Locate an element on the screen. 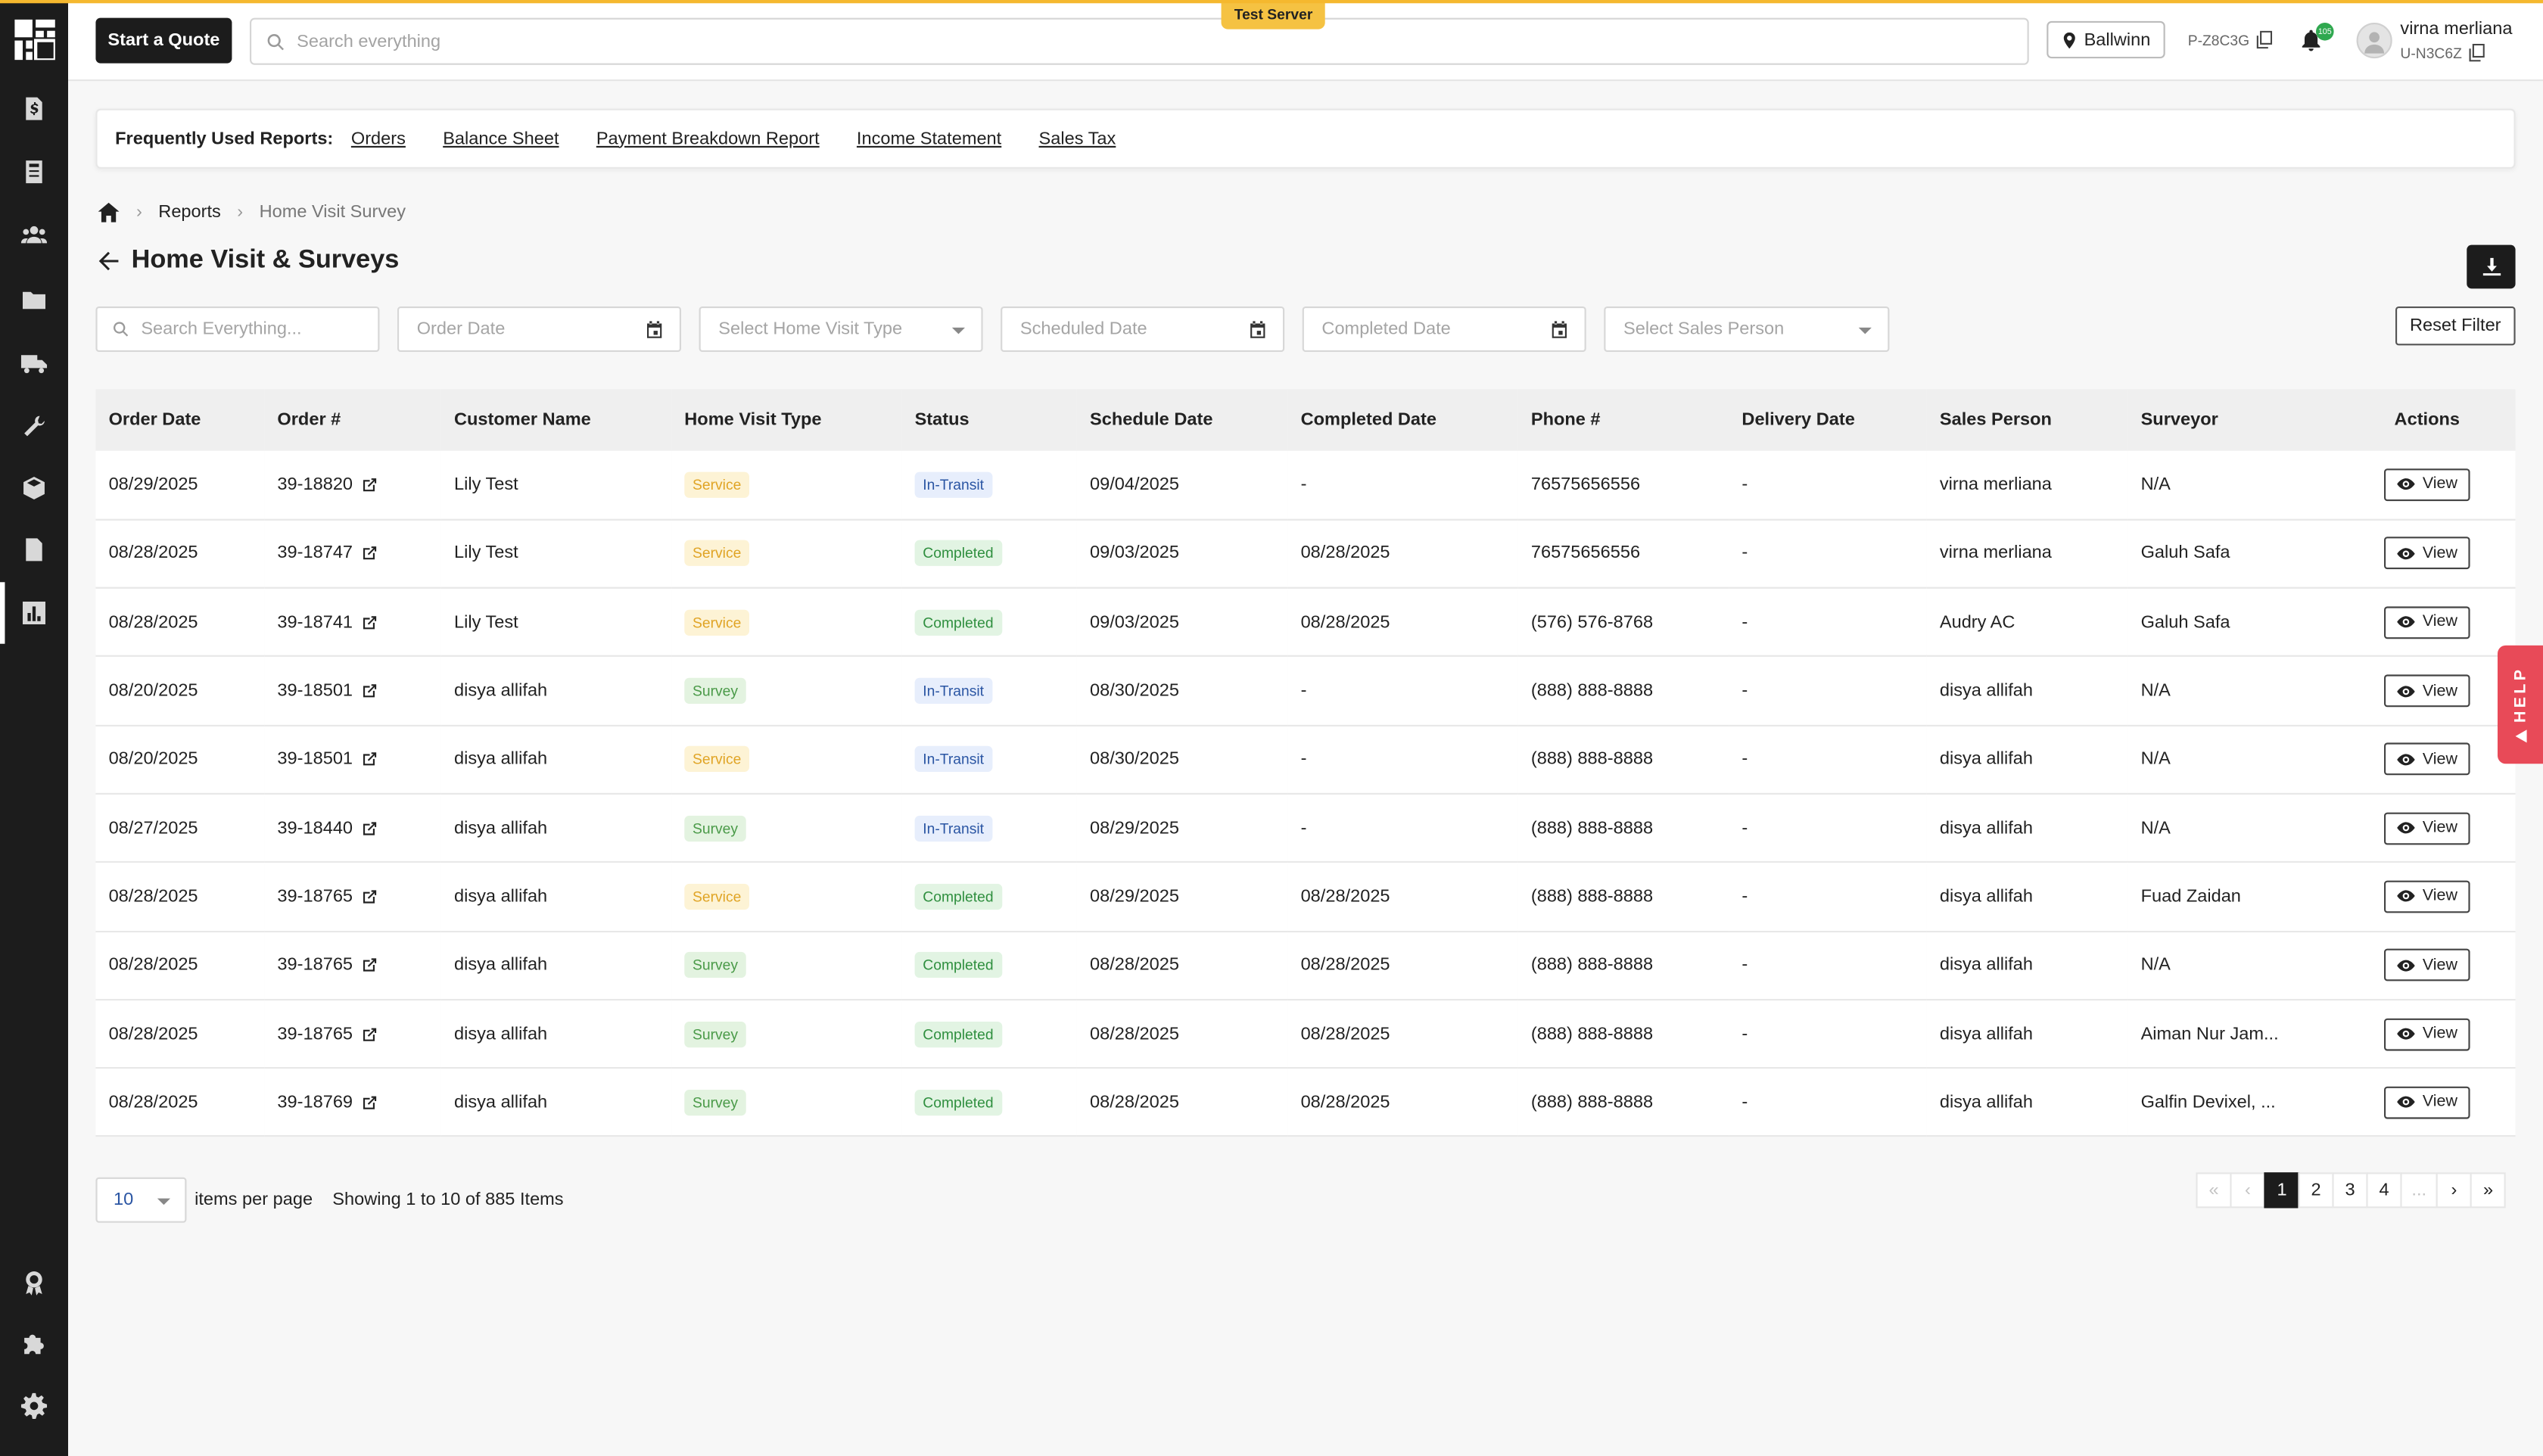 The image size is (2543, 1456). page-4-button: 4 is located at coordinates (2384, 1190).